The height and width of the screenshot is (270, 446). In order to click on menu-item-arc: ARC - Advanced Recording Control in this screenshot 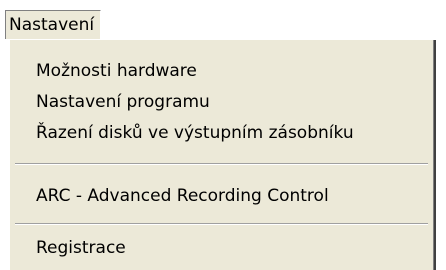, I will do `click(182, 196)`.